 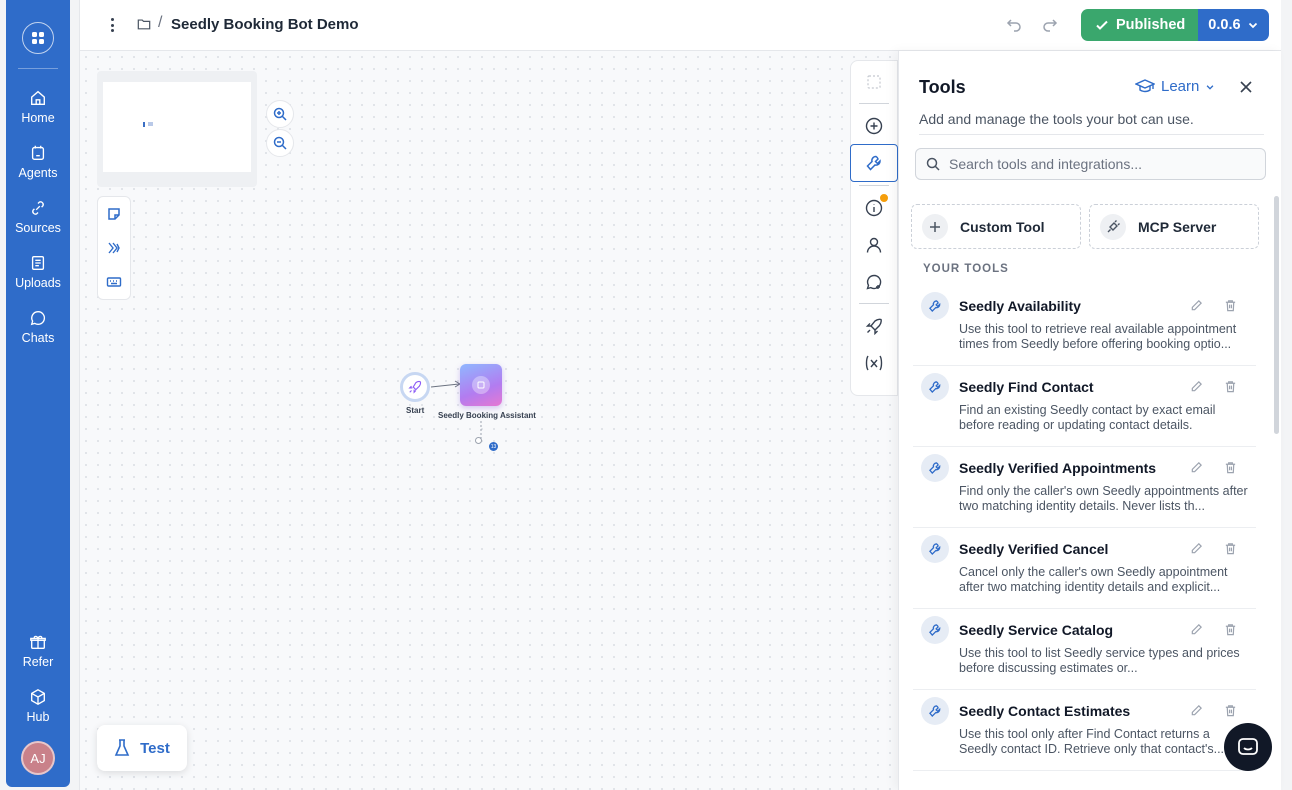 What do you see at coordinates (38, 326) in the screenshot?
I see `sidebar-item-chats: Chats` at bounding box center [38, 326].